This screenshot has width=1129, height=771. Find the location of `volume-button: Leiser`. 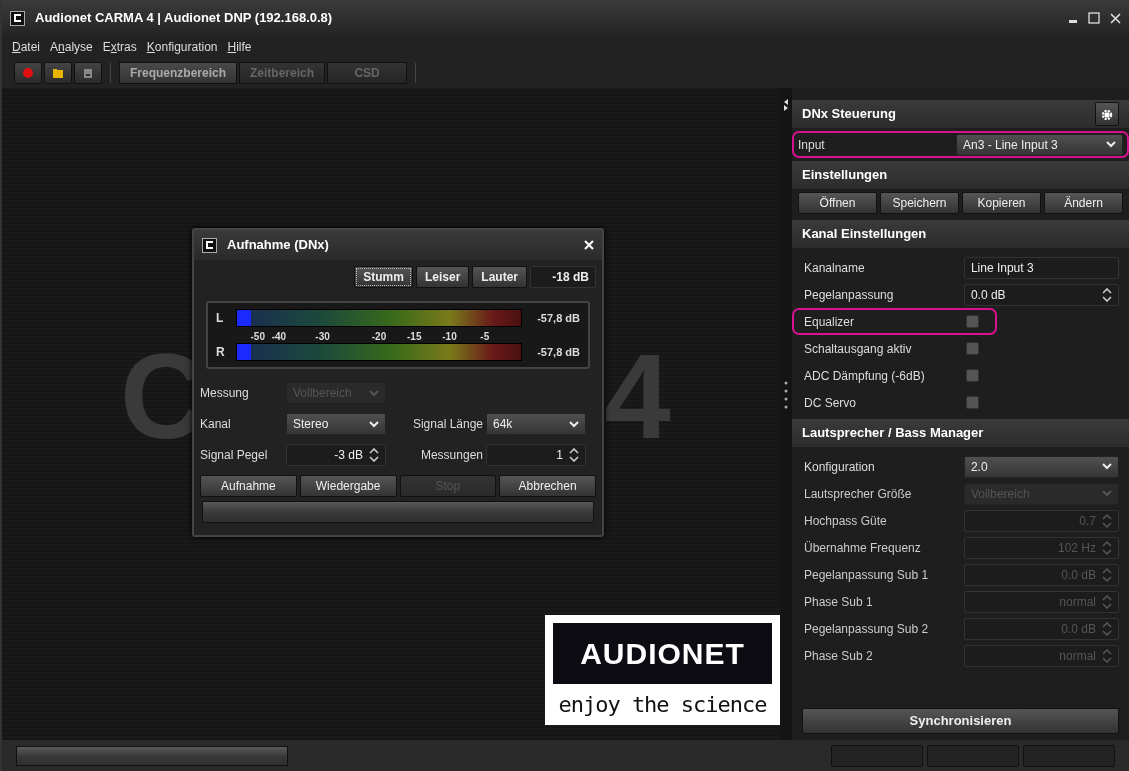

volume-button: Leiser is located at coordinates (442, 277).